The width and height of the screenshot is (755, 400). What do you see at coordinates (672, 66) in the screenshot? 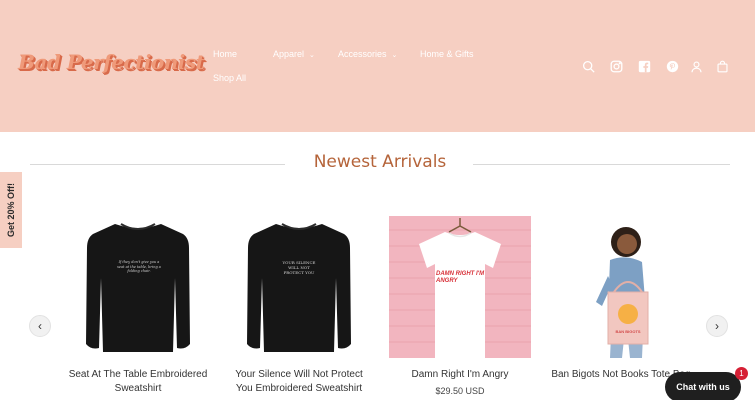
I see `pinterest-icon` at bounding box center [672, 66].